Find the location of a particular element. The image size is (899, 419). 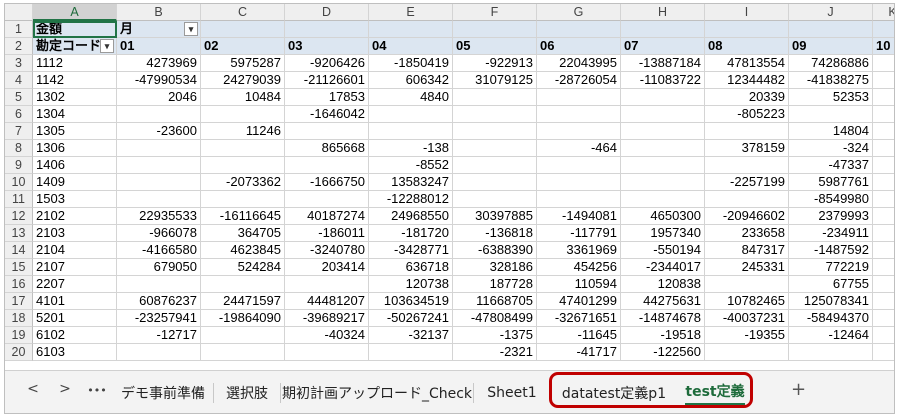

account-code-cell: 1406 is located at coordinates (75, 165).